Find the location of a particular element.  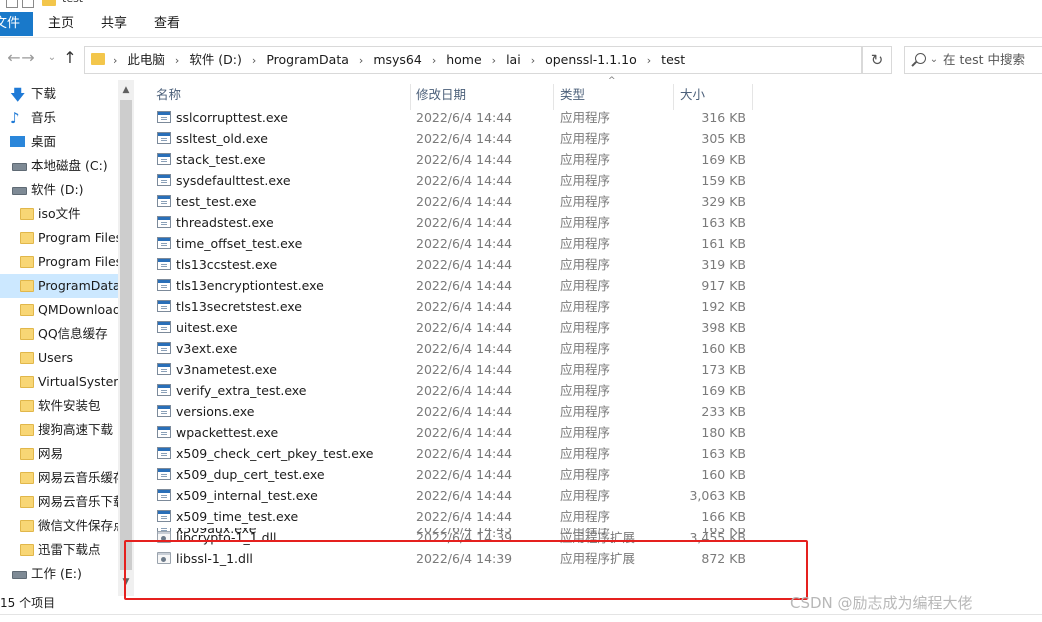

file-row: wpackettest.exe 2022/6/4 14:44 应用程序 180 KB is located at coordinates (455, 432).